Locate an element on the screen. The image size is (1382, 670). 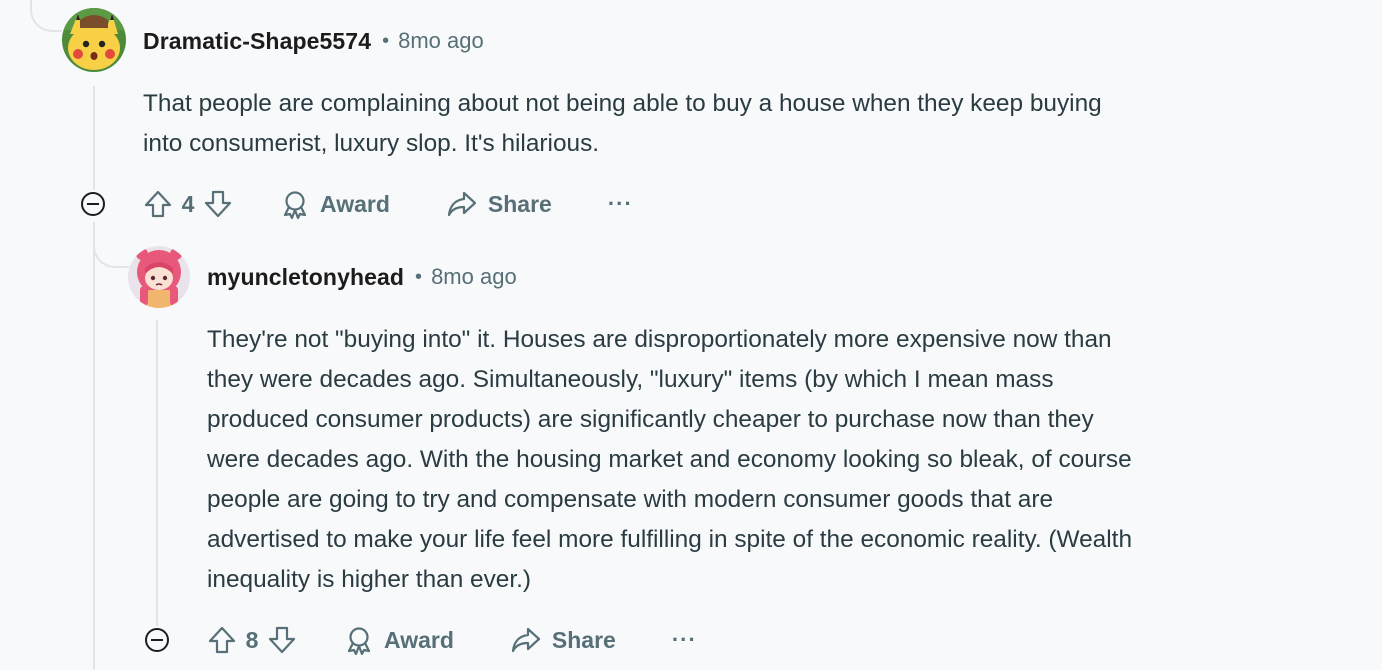
pikachu-avatar-icon is located at coordinates (94, 40).